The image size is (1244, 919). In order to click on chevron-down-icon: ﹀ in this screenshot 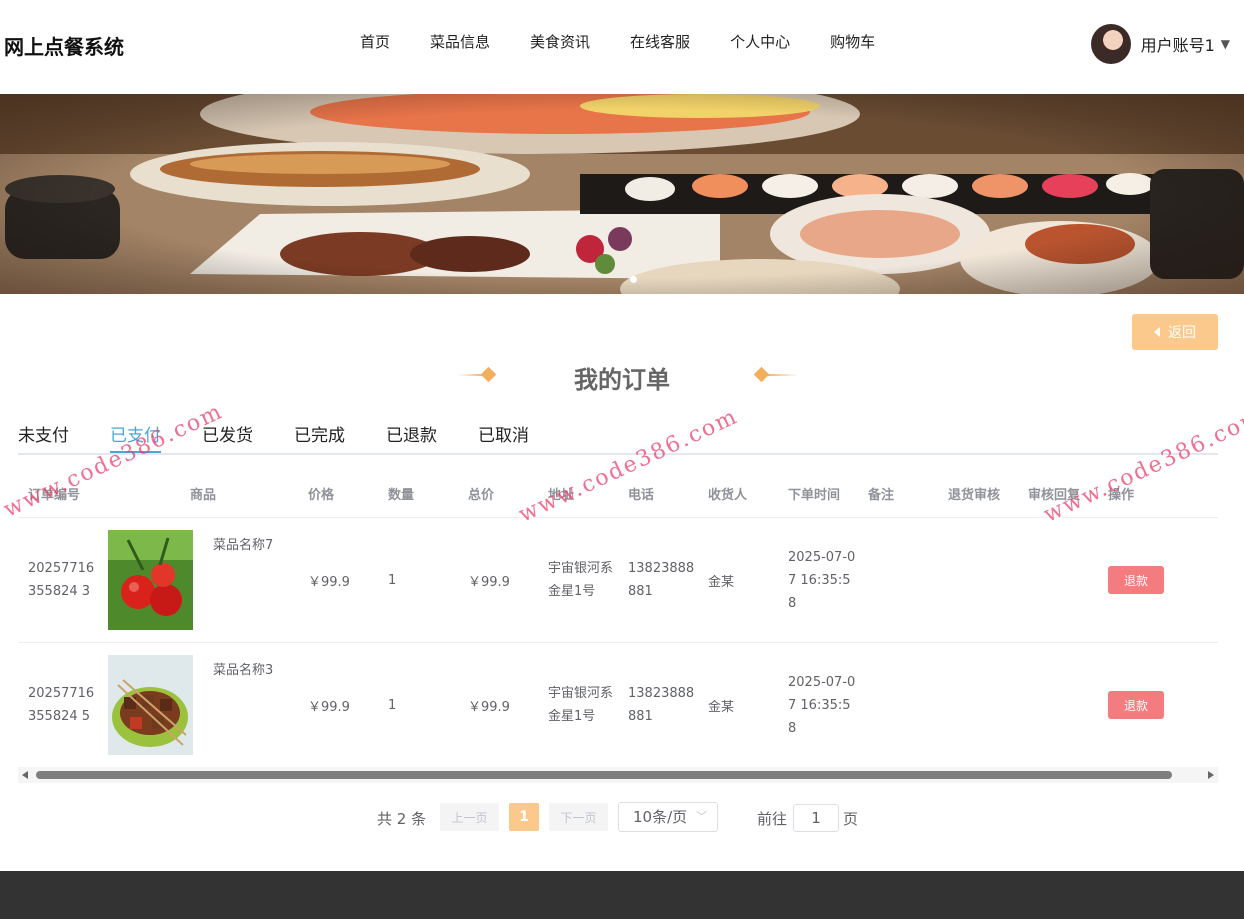, I will do `click(701, 816)`.